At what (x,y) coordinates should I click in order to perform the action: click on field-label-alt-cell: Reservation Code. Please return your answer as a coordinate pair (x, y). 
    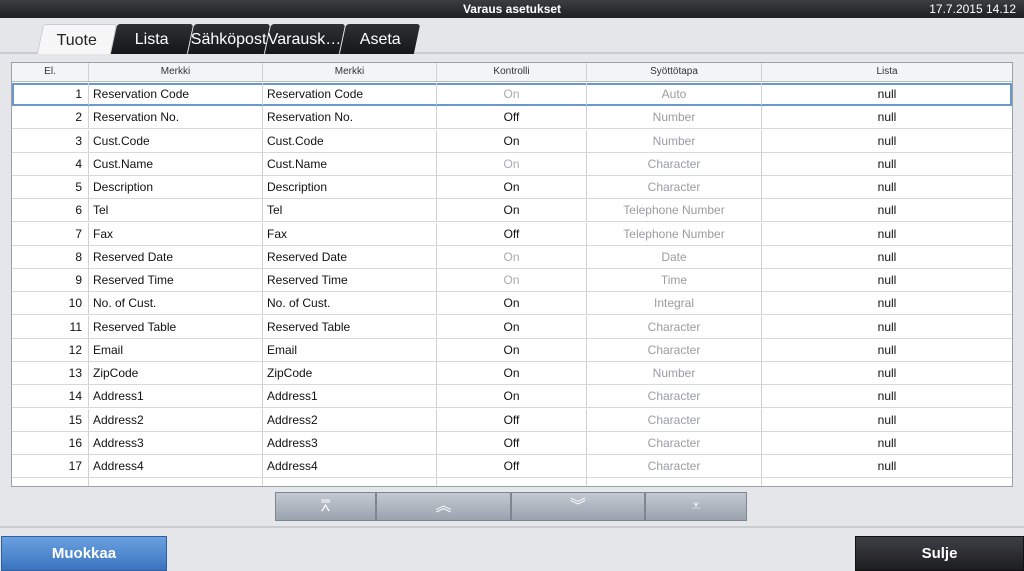
    Looking at the image, I should click on (350, 94).